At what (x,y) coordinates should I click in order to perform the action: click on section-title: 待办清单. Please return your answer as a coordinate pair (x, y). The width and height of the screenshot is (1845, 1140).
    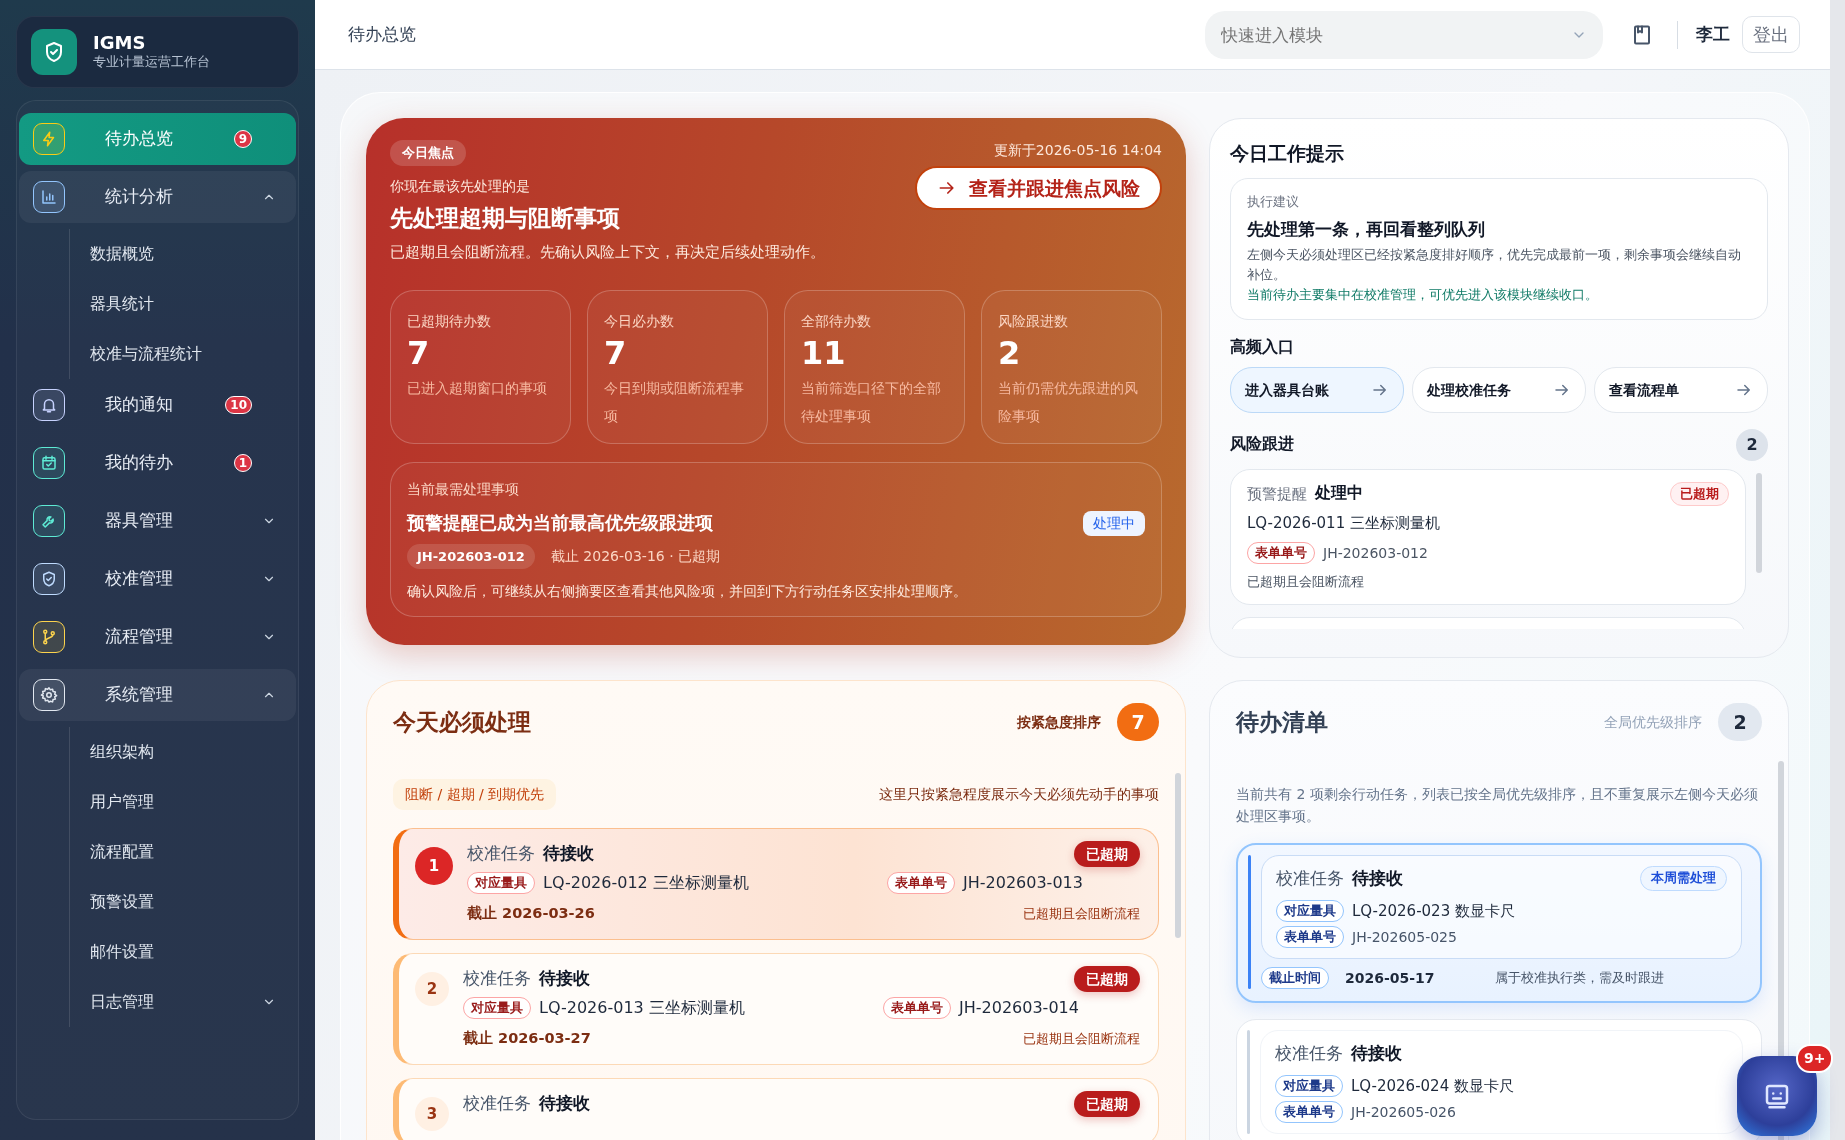
    Looking at the image, I should click on (1282, 722).